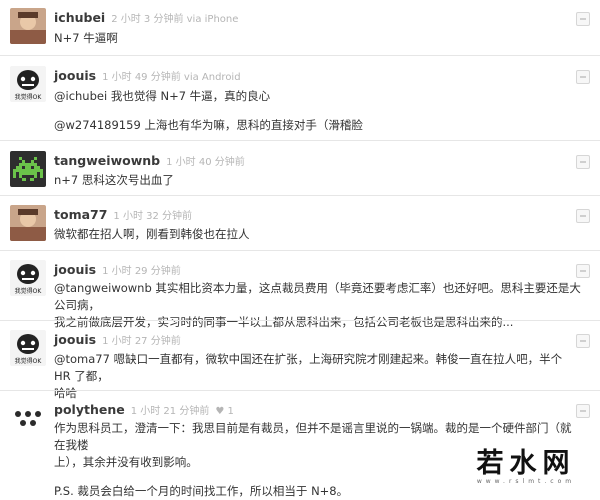 The width and height of the screenshot is (600, 500). What do you see at coordinates (86, 38) in the screenshot?
I see `comment-line: N+7 牛逼啊` at bounding box center [86, 38].